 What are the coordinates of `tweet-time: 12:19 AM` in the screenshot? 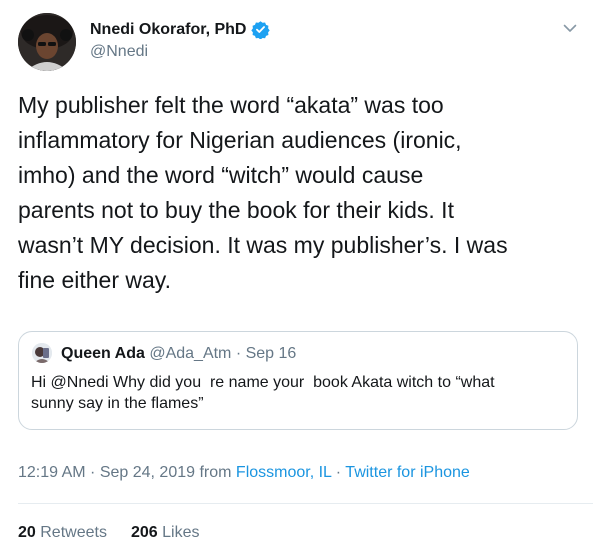 It's located at (52, 472).